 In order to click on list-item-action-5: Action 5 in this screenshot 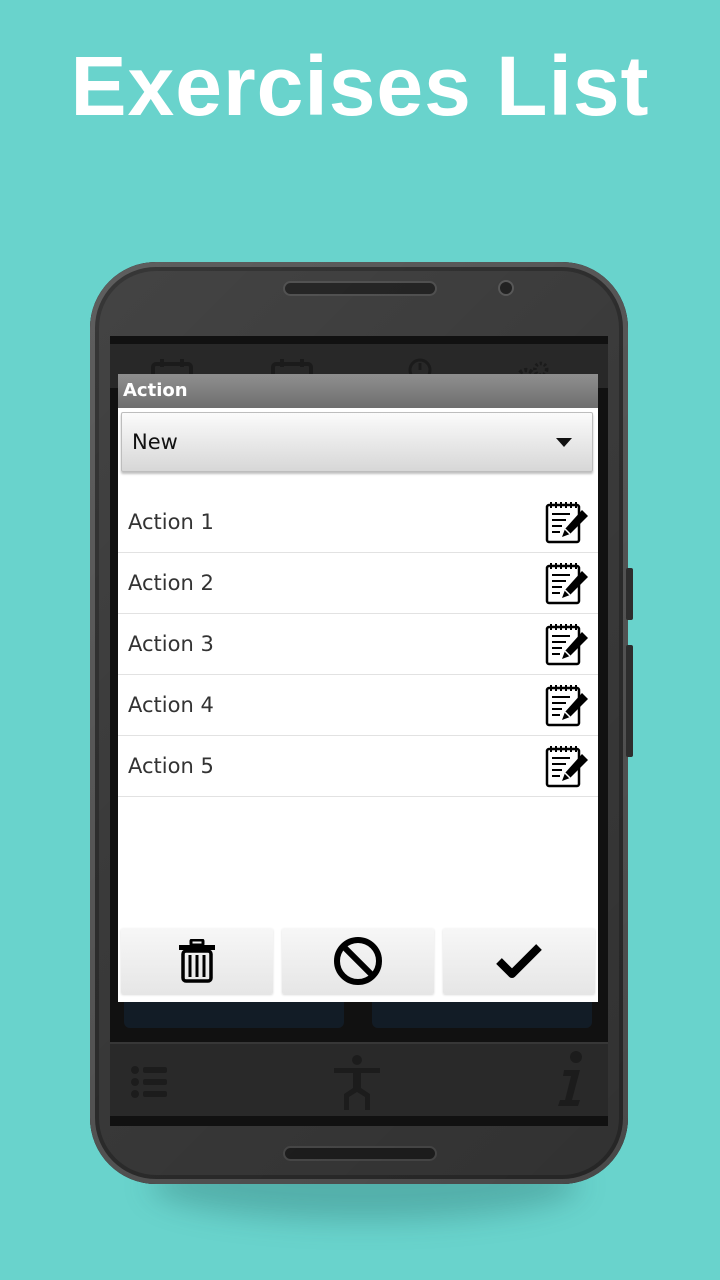, I will do `click(358, 766)`.